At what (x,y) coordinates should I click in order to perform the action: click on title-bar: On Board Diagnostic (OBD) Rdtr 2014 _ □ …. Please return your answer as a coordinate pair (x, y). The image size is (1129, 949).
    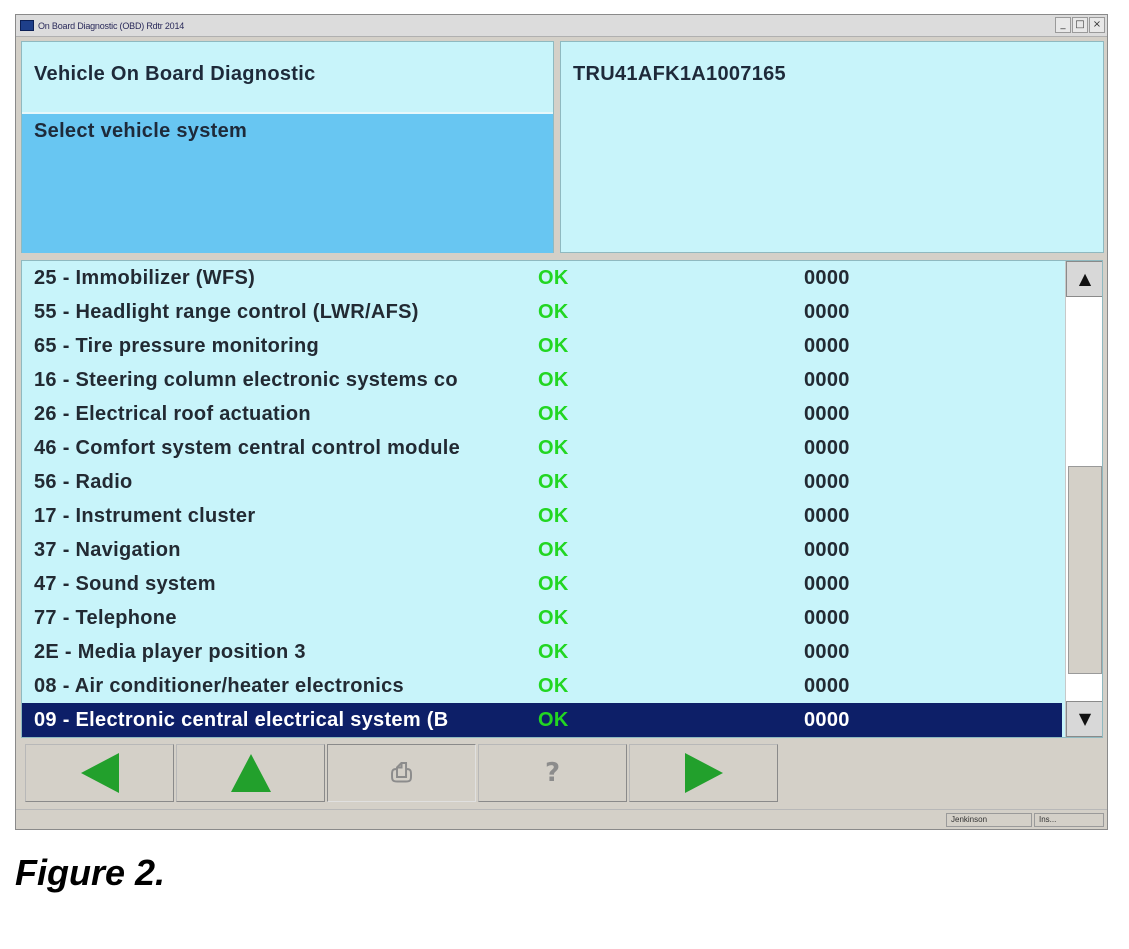
    Looking at the image, I should click on (561, 26).